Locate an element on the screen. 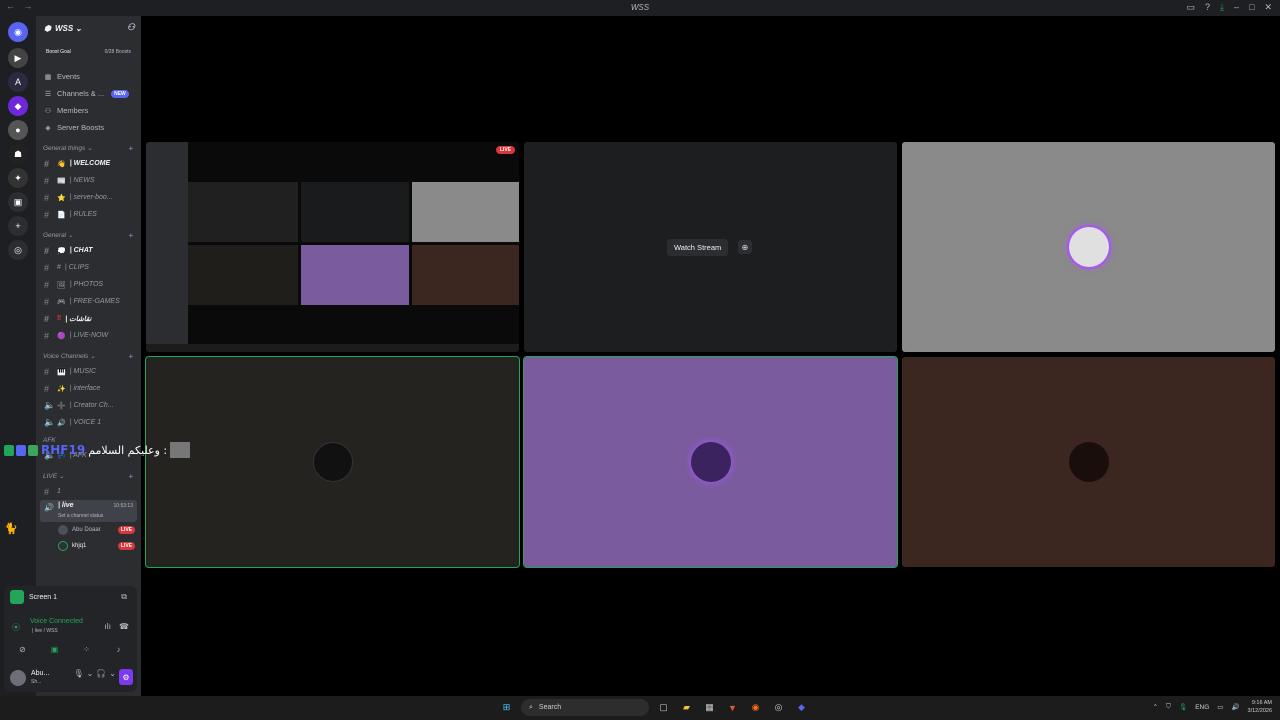 This screenshot has height=720, width=1280. windows-start-icon: ⊞ is located at coordinates (506, 707).